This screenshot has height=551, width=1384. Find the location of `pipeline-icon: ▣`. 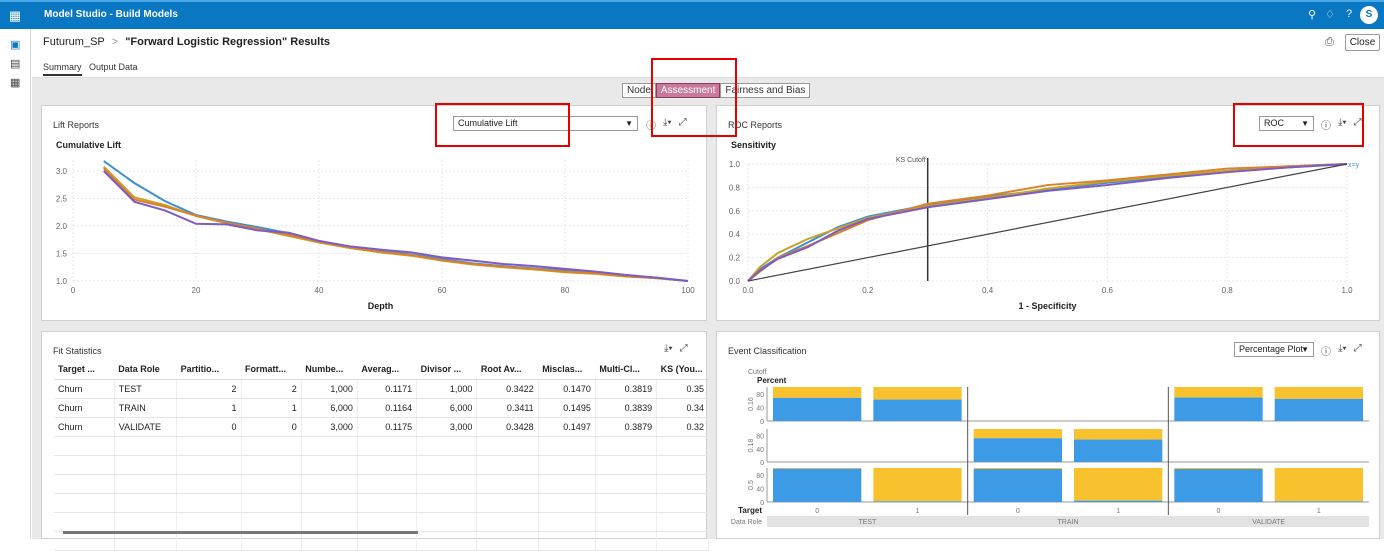

pipeline-icon: ▣ is located at coordinates (15, 44).